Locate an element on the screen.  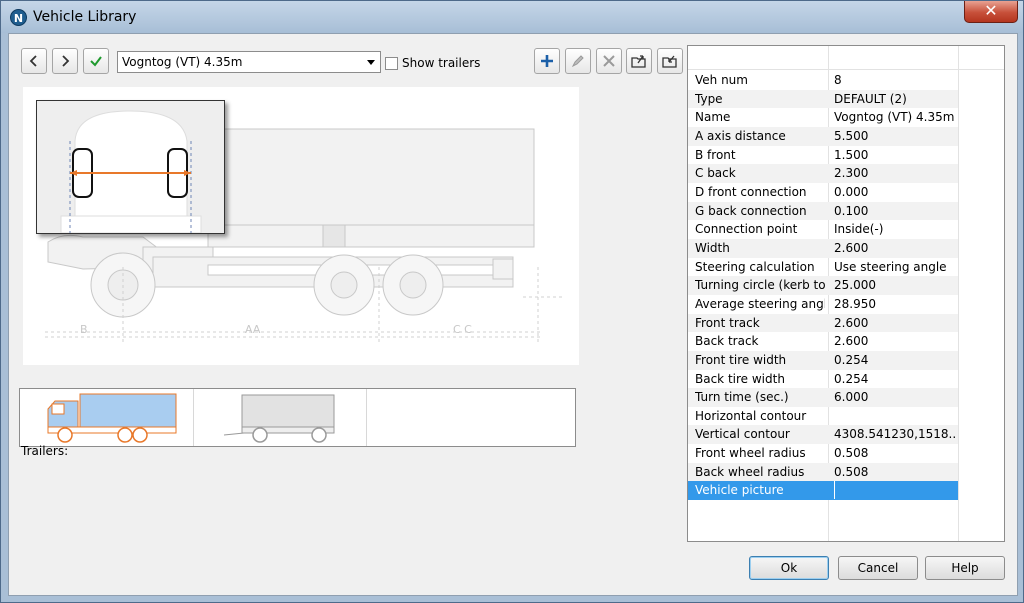
next-vehicle-button is located at coordinates (65, 61).